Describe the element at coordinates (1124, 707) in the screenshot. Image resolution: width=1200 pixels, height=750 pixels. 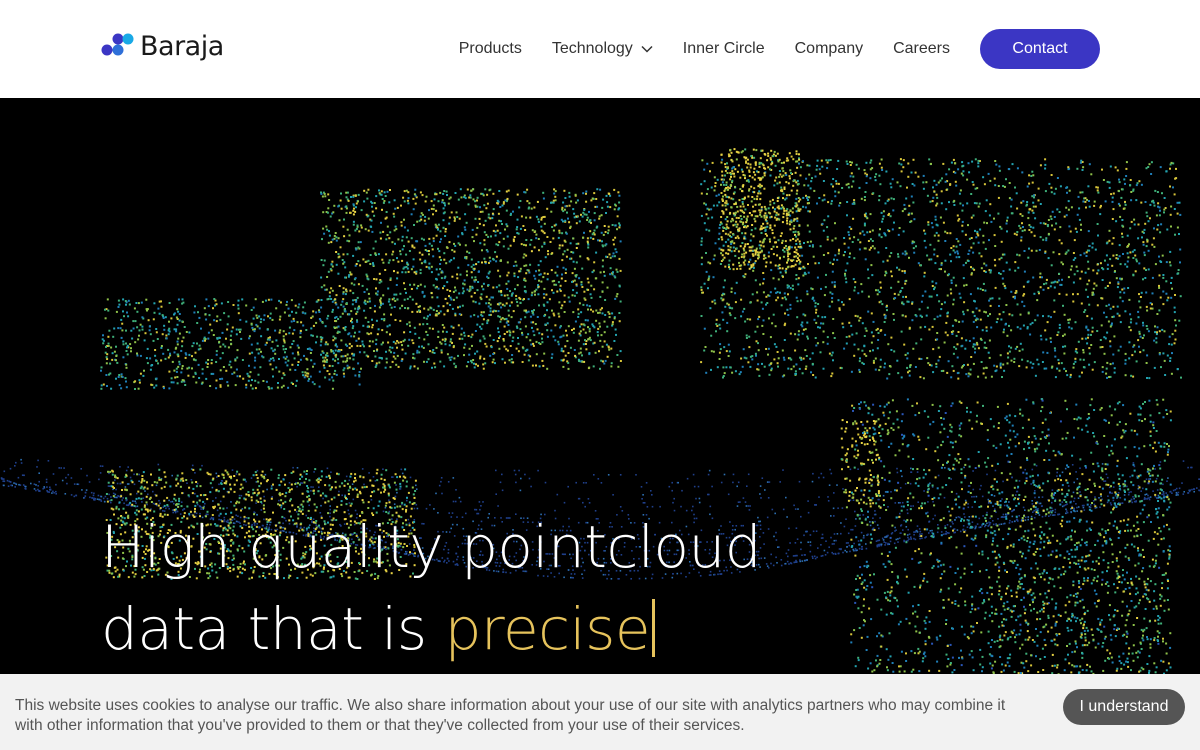
I see `accept-cookies-button: I understand` at that location.